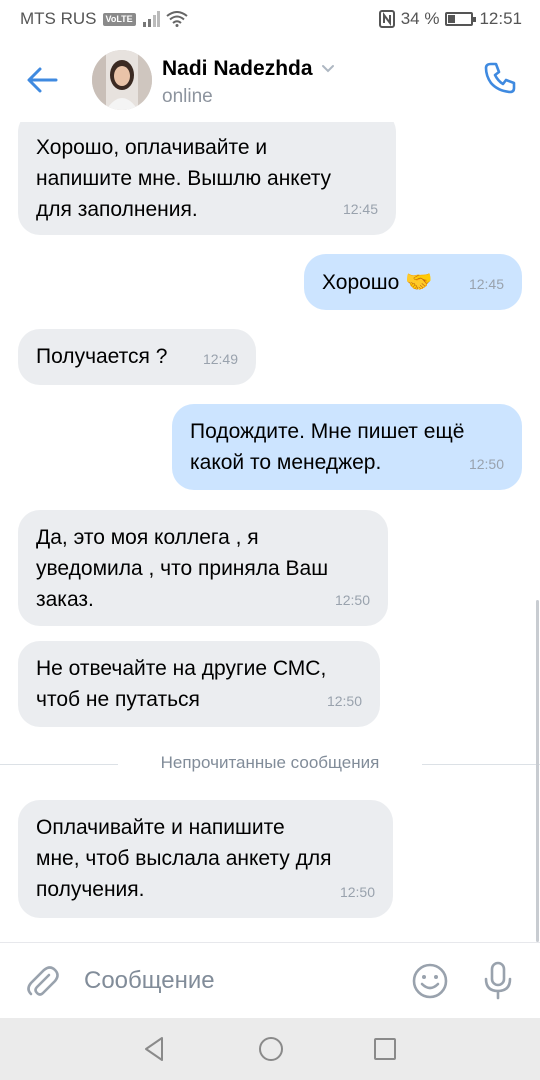 Image resolution: width=540 pixels, height=1080 pixels. I want to click on battery-icon, so click(461, 19).